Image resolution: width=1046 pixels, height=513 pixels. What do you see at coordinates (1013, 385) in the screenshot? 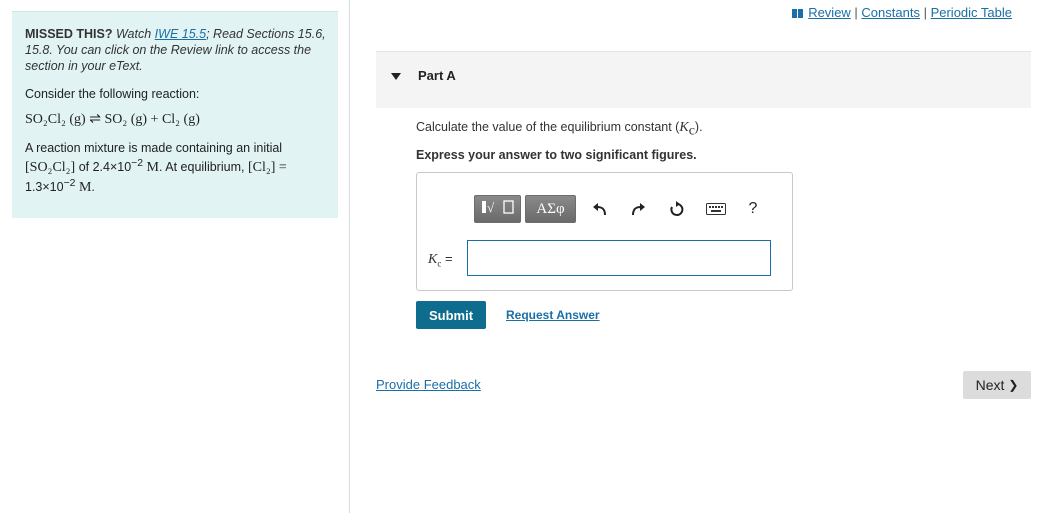
I see `chevron-right-icon: ❯` at bounding box center [1013, 385].